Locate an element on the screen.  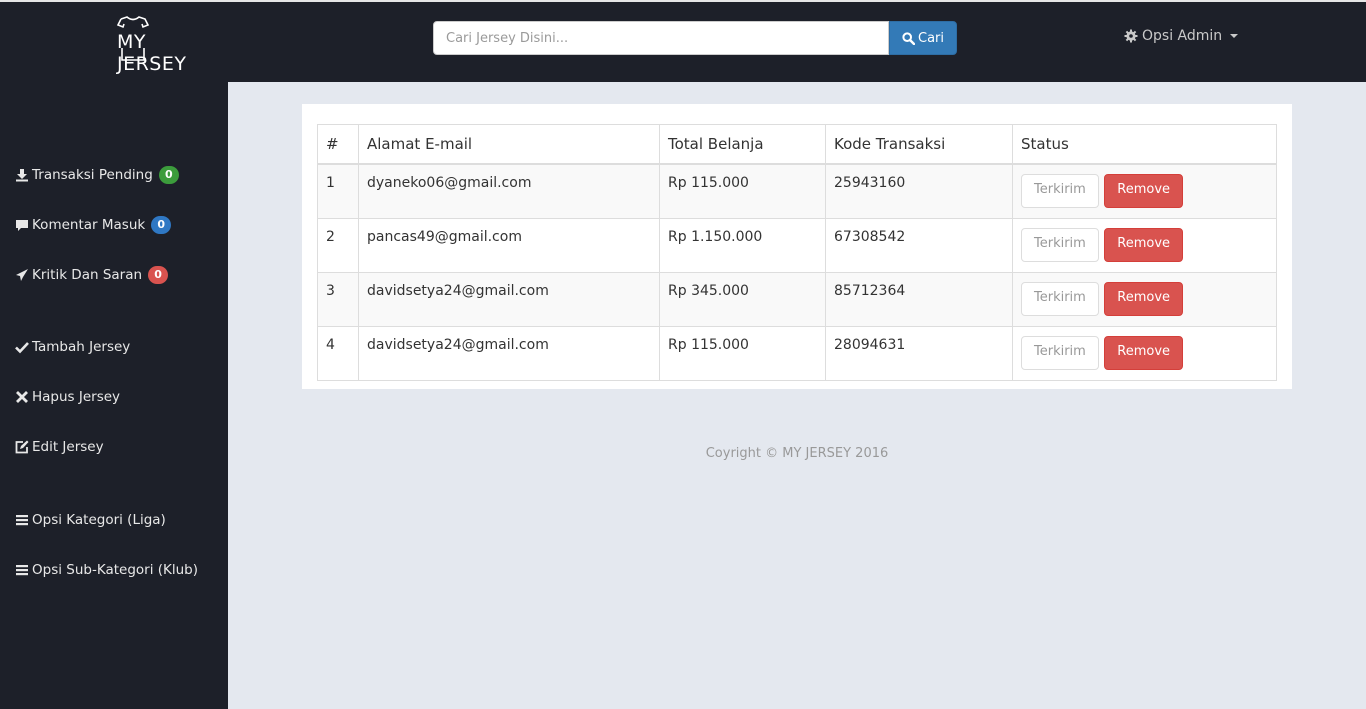
row-kode: 85712364 is located at coordinates (919, 299).